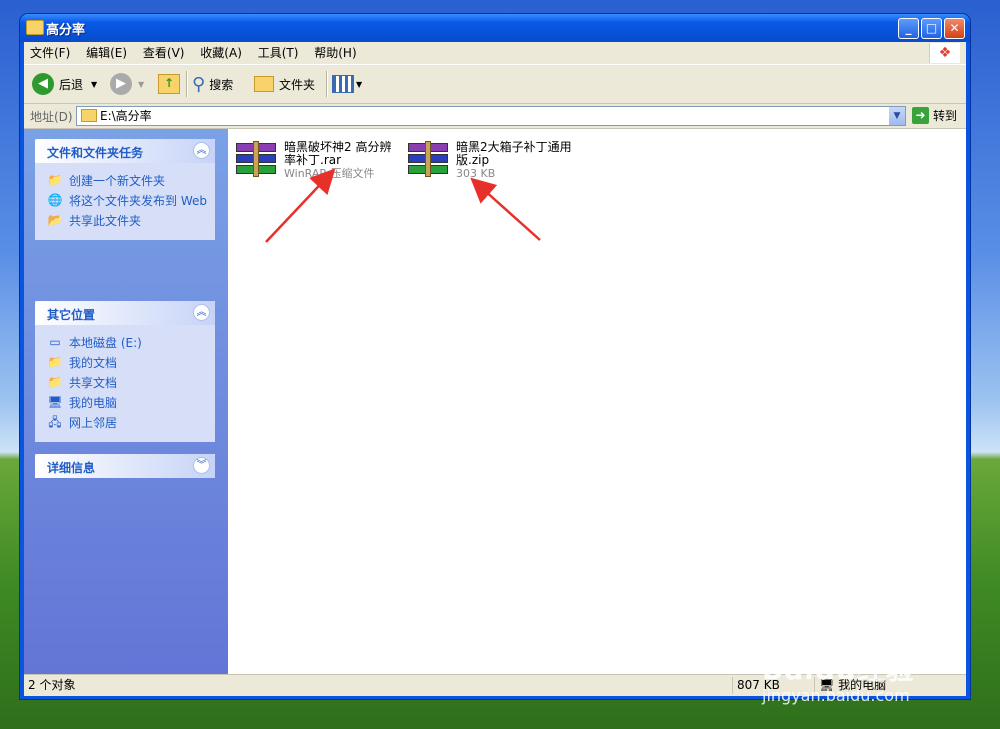 The width and height of the screenshot is (1000, 729). What do you see at coordinates (908, 28) in the screenshot?
I see `minimize-button: _` at bounding box center [908, 28].